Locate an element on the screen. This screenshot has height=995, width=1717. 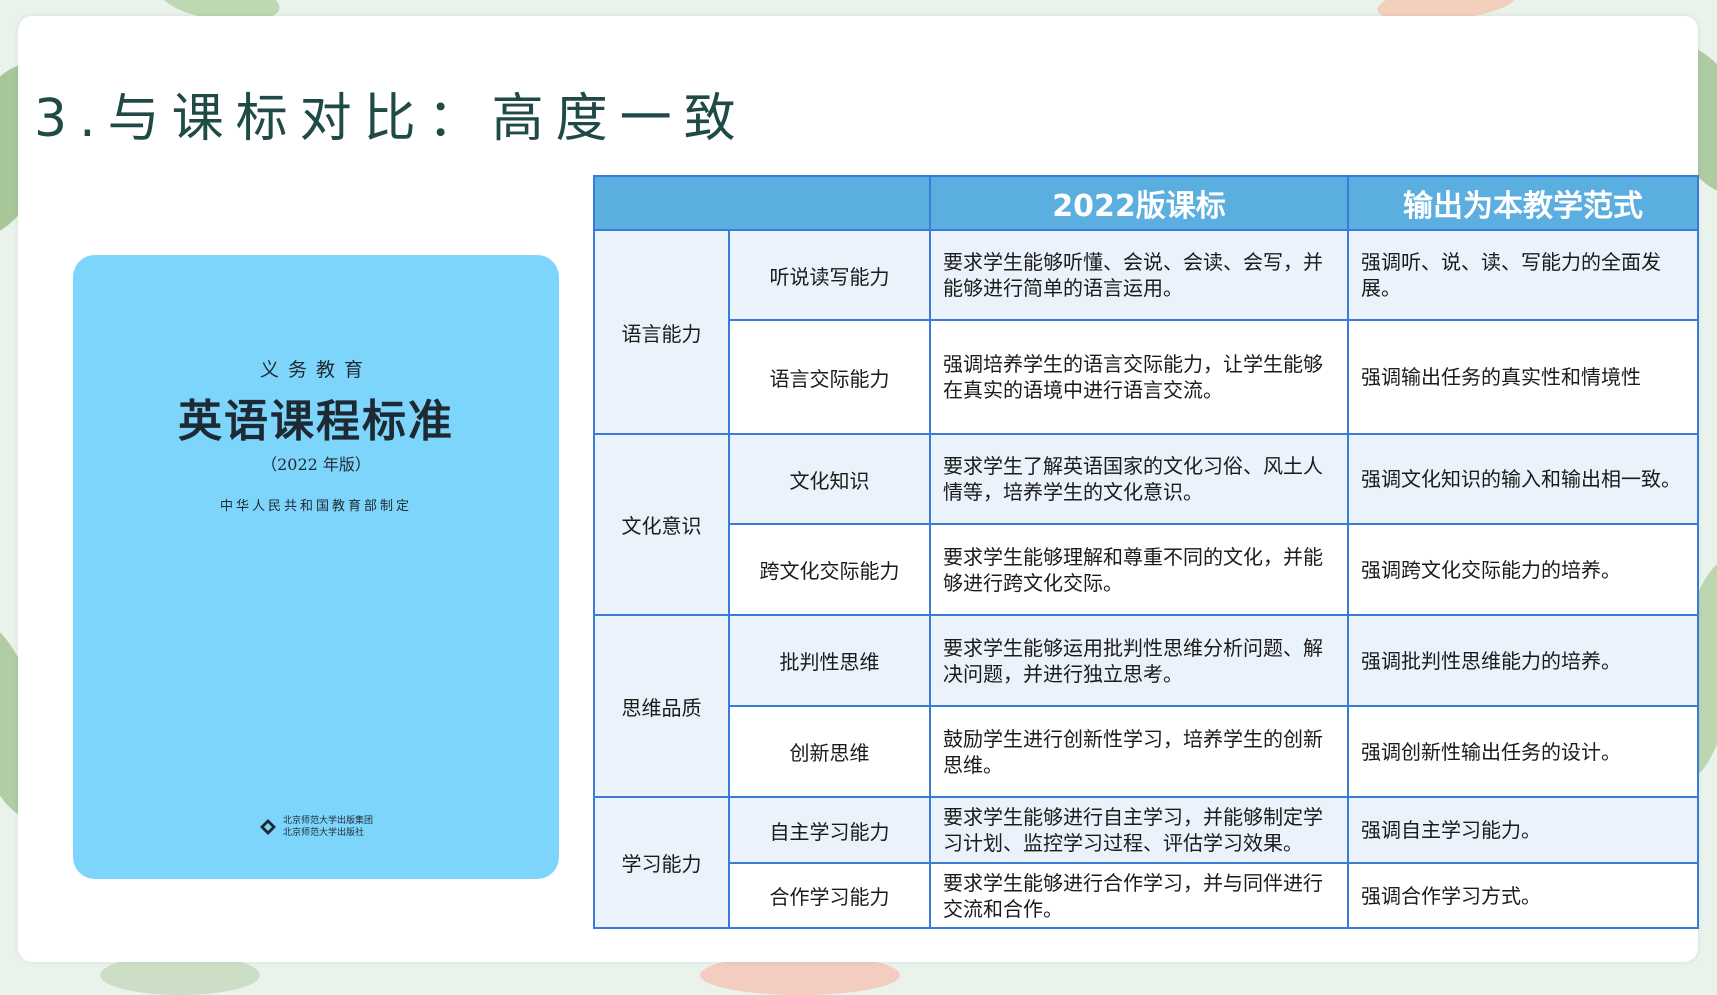
table-header-blank is located at coordinates (762, 203).